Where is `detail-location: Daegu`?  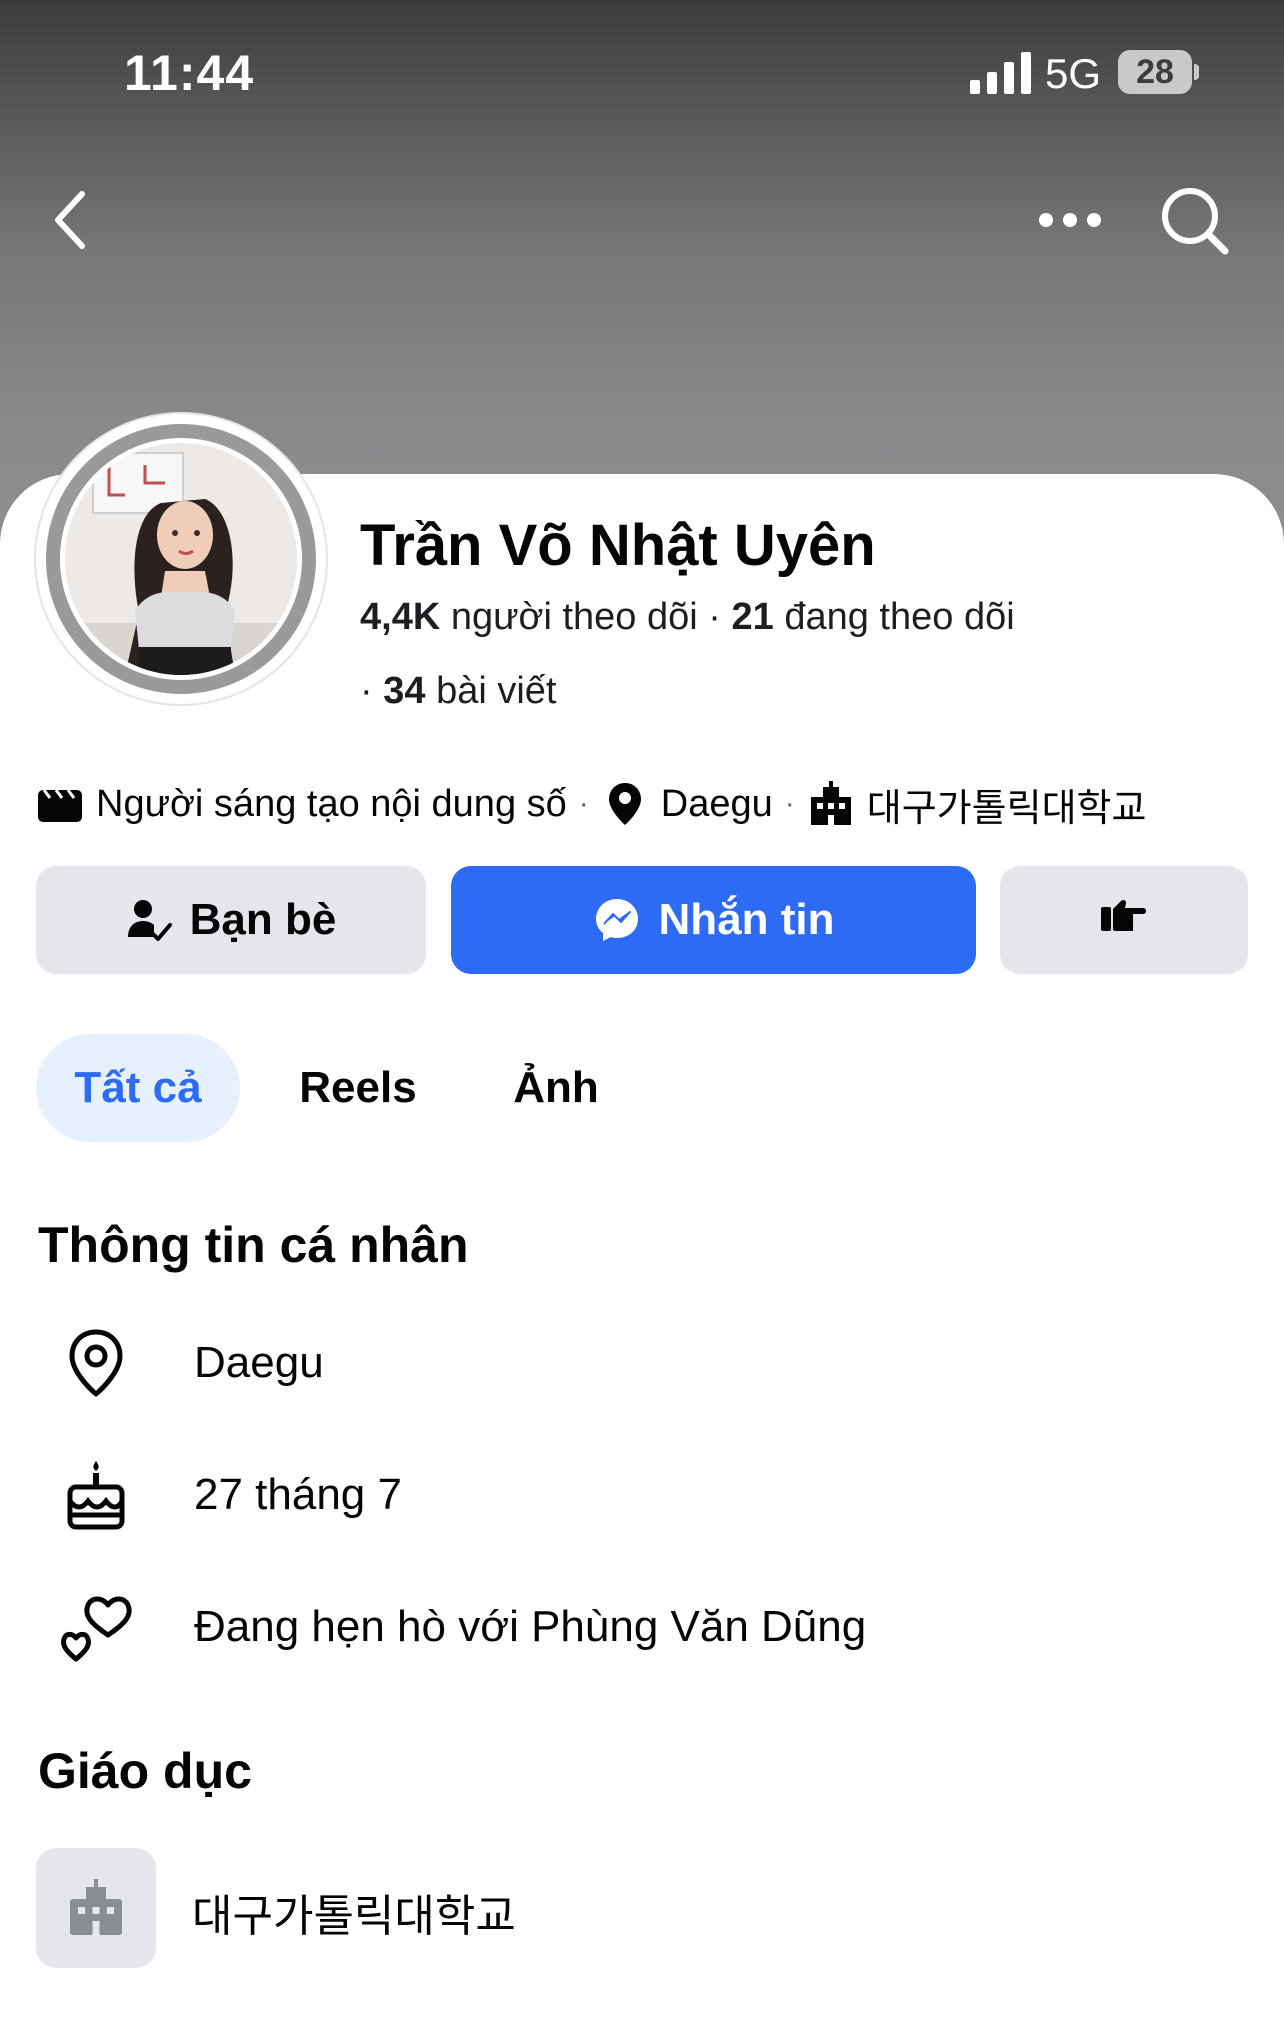
detail-location: Daegu is located at coordinates (190, 1363).